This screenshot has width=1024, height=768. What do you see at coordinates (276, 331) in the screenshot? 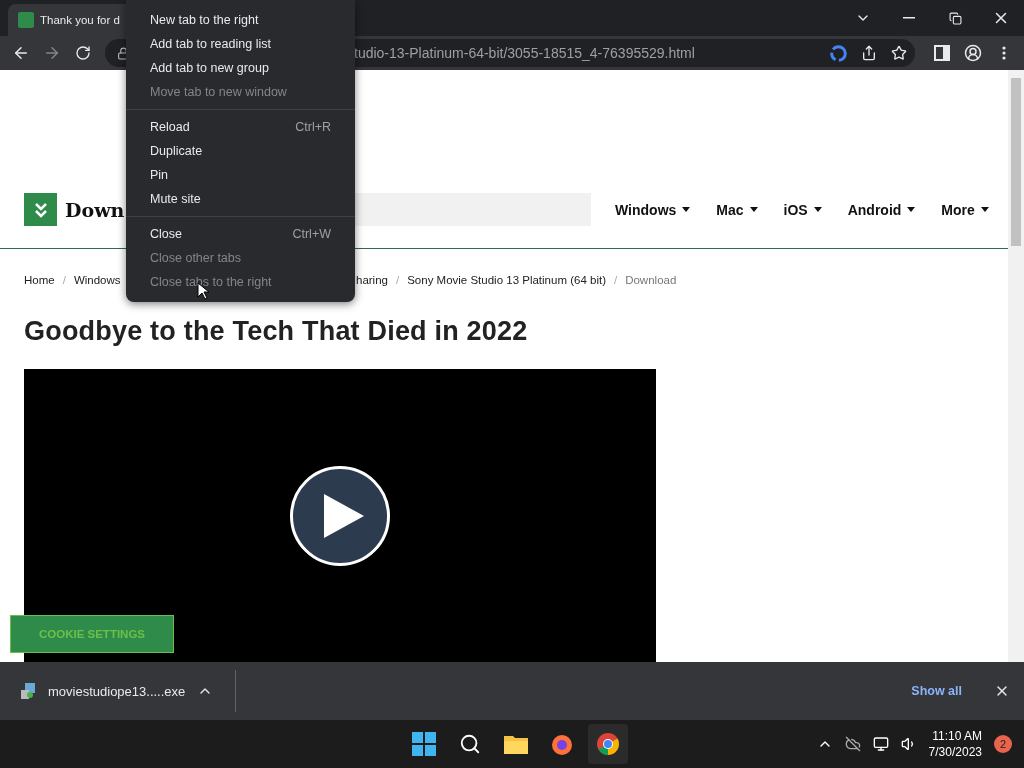
I see `headline: Goodbye to the Tech That Died in 2022` at bounding box center [276, 331].